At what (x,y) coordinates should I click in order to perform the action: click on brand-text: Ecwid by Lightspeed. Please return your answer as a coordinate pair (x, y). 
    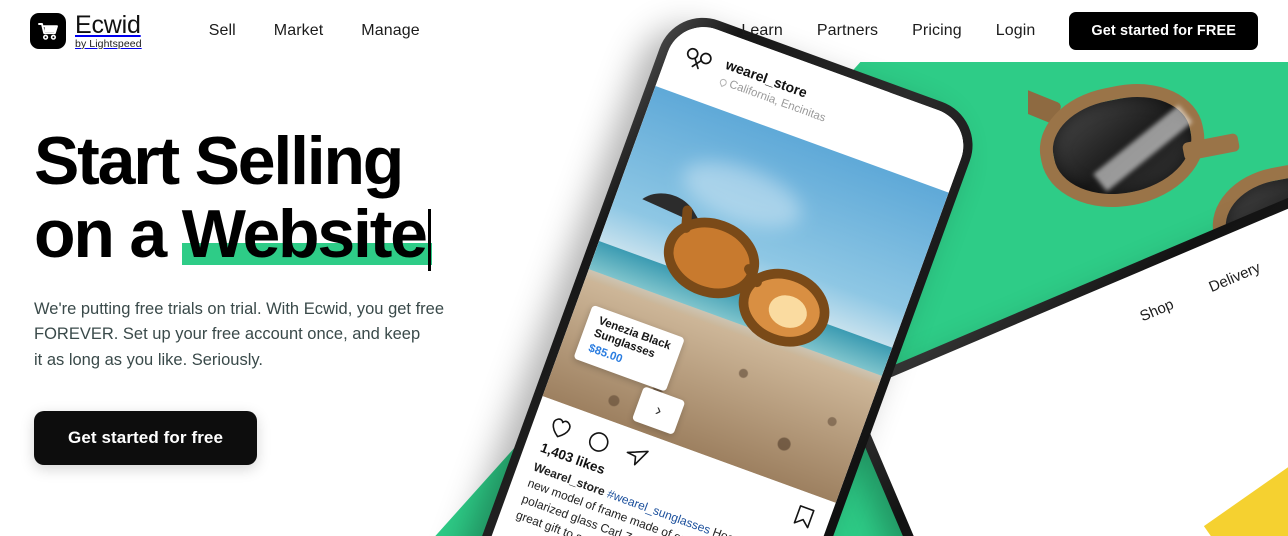
    Looking at the image, I should click on (108, 30).